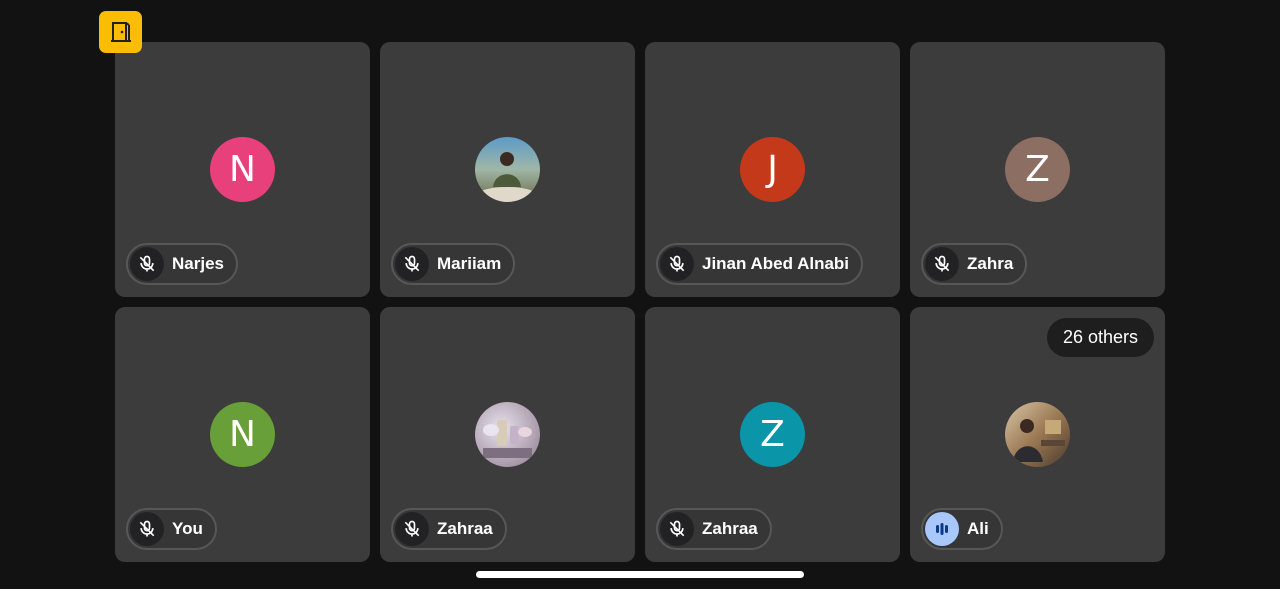 The height and width of the screenshot is (589, 1280). I want to click on door-icon, so click(120, 32).